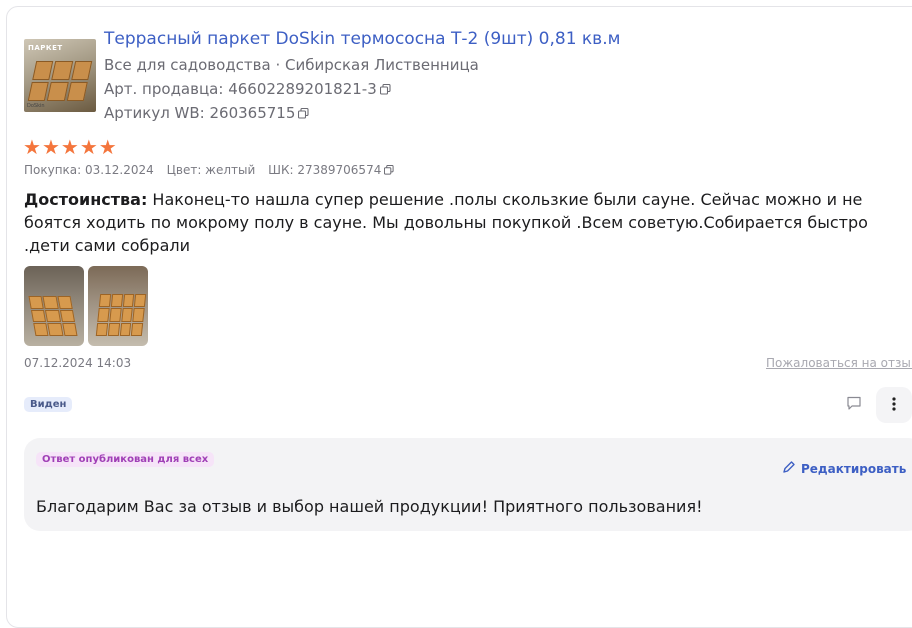 Image resolution: width=912 pixels, height=628 pixels. I want to click on more-button, so click(894, 405).